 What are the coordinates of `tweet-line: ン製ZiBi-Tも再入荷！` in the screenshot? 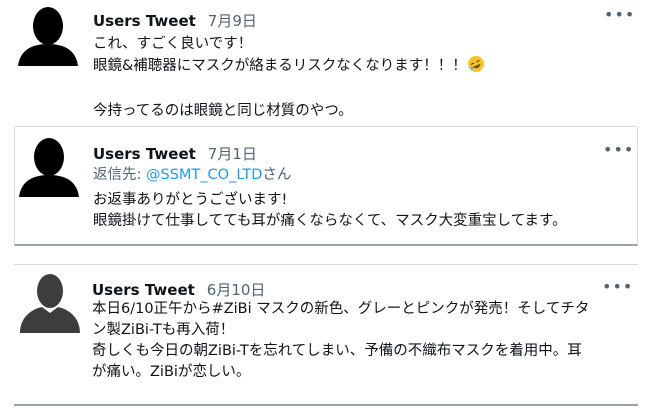 It's located at (163, 330).